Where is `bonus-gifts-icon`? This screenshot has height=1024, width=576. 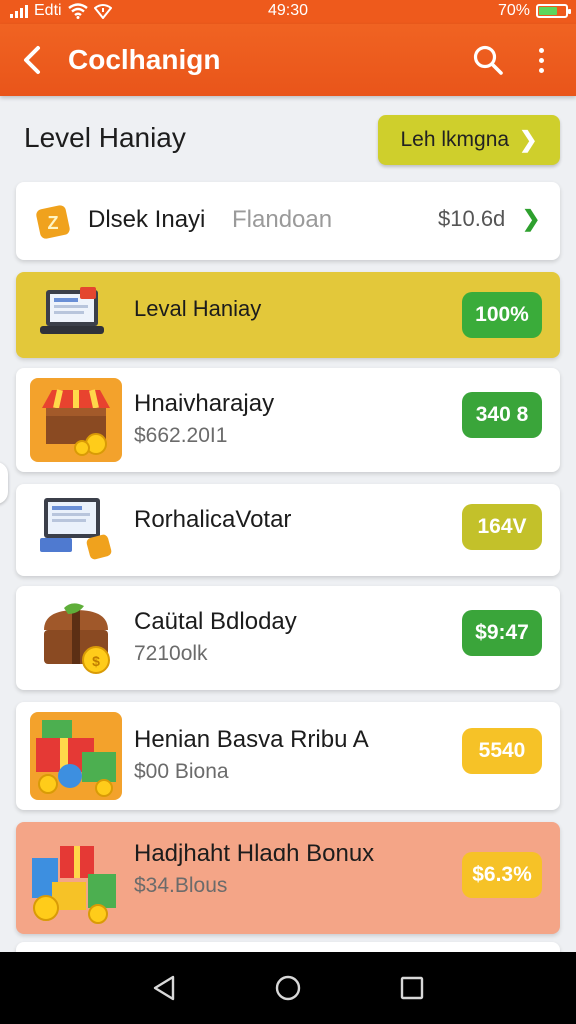 bonus-gifts-icon is located at coordinates (74, 885).